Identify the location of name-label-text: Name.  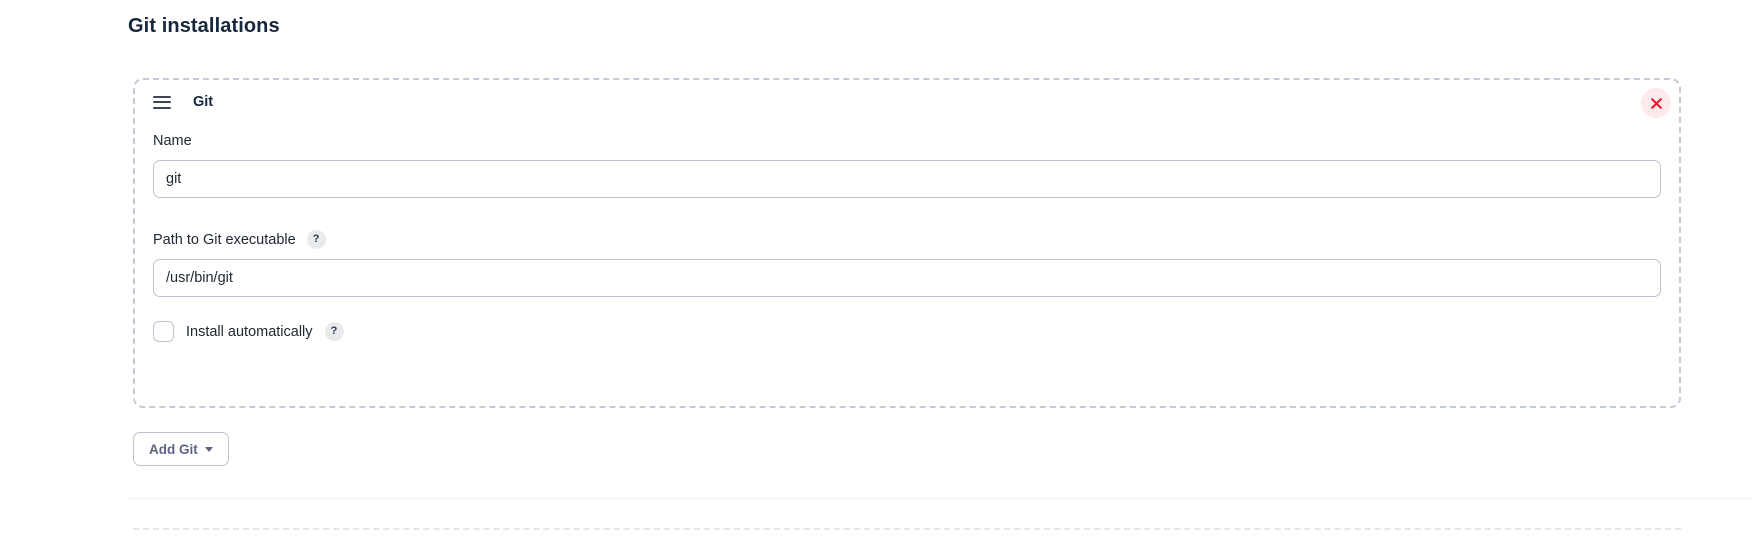
(172, 141).